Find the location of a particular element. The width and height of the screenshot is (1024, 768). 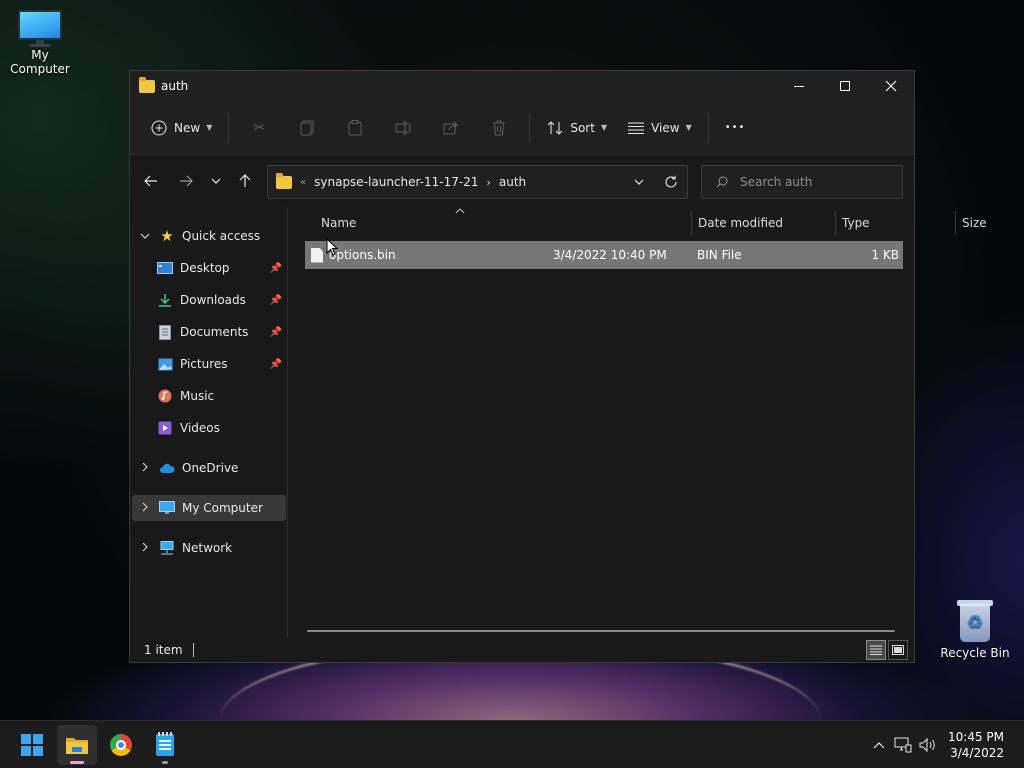

column-header-size: Size is located at coordinates (989, 223).